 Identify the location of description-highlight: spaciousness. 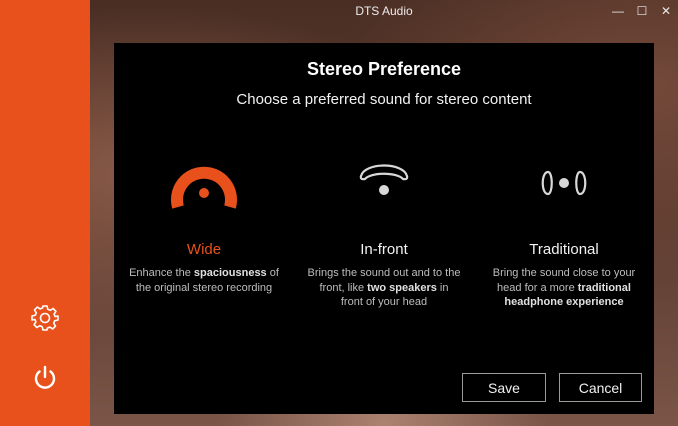
(230, 273).